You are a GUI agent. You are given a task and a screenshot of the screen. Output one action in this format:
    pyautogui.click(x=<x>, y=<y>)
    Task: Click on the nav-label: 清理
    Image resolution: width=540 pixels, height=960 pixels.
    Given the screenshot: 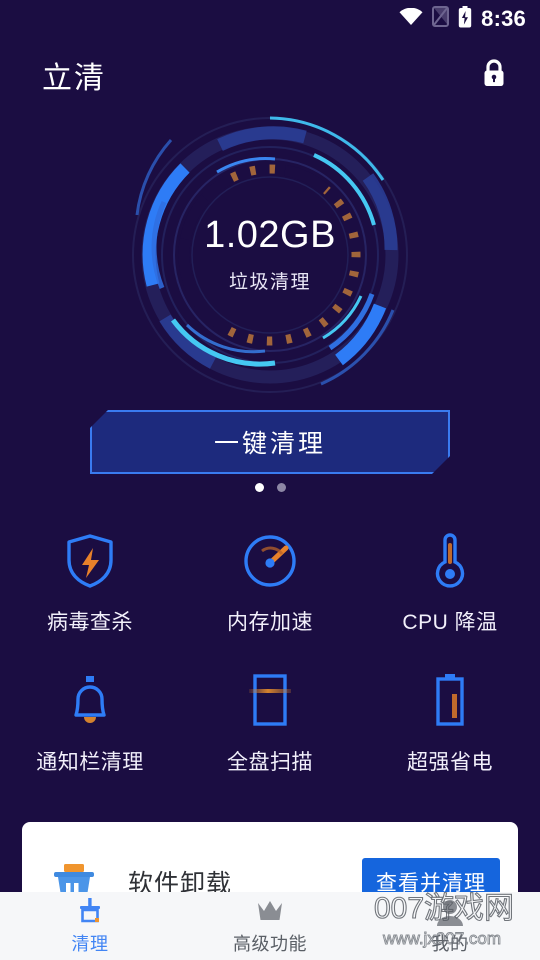 What is the action you would take?
    pyautogui.click(x=90, y=943)
    